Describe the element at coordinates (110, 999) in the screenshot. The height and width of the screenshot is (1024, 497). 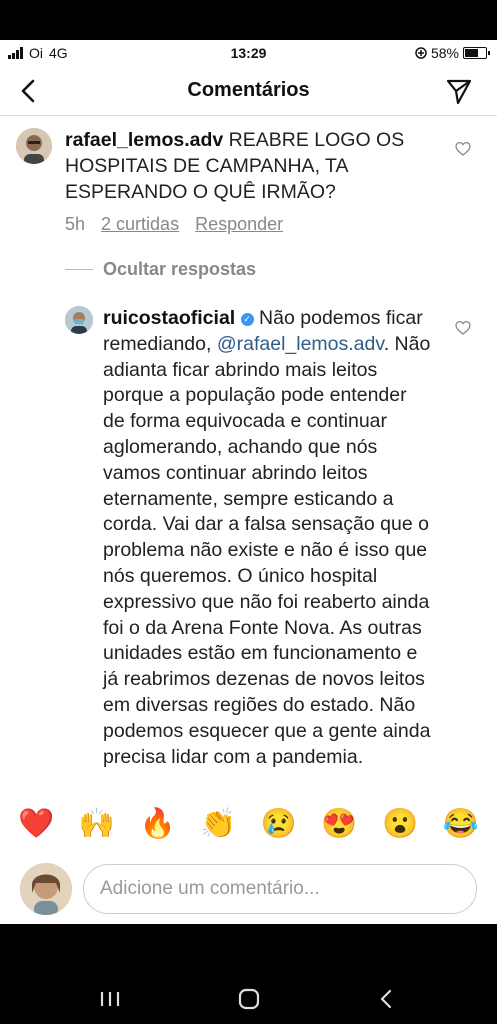
I see `recent-apps-icon` at that location.